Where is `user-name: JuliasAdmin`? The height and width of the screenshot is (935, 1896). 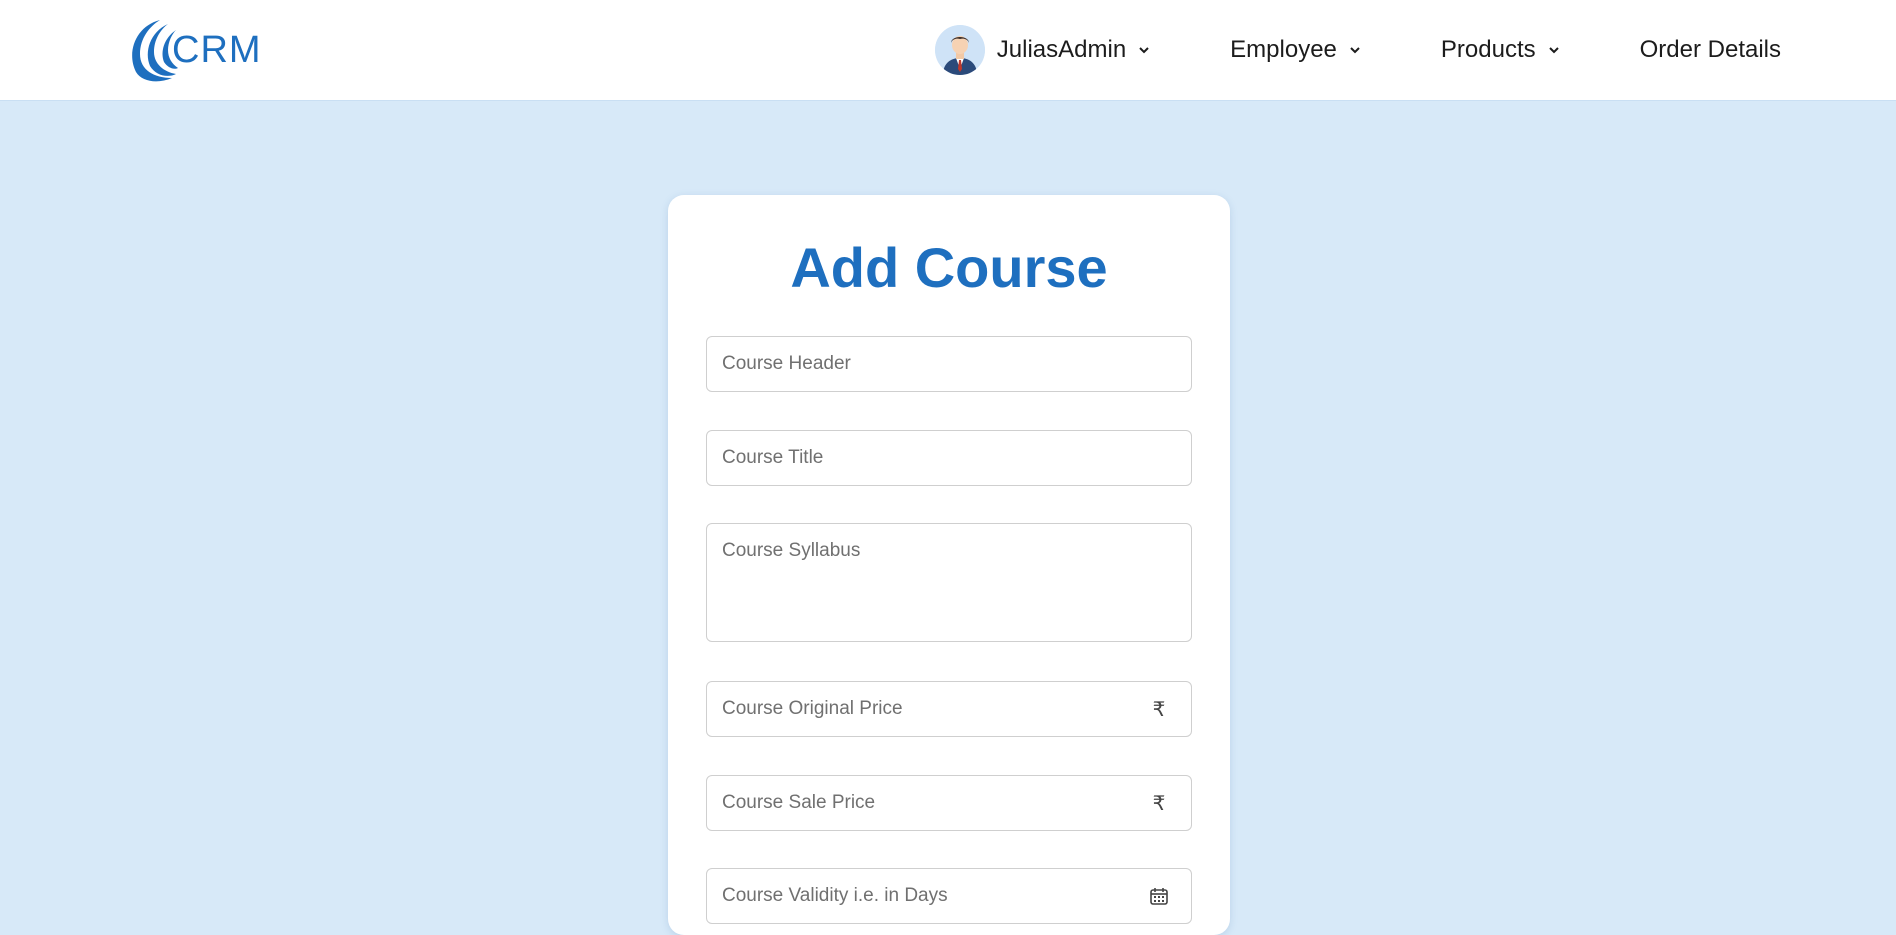
user-name: JuliasAdmin is located at coordinates (1061, 49).